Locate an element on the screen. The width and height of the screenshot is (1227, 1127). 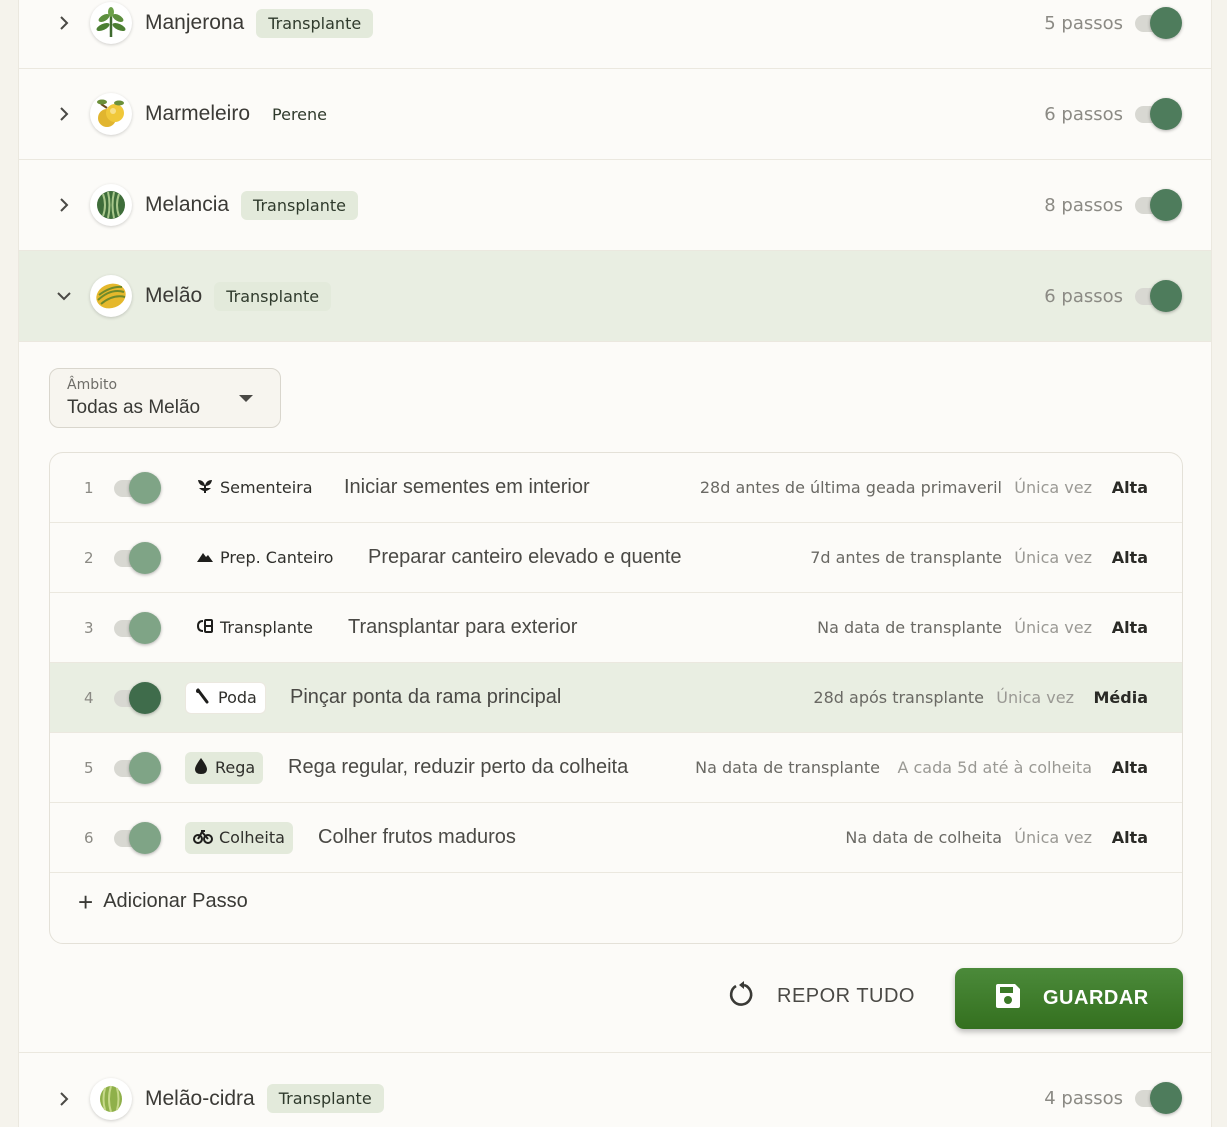
step-number: 1 is located at coordinates (89, 487).